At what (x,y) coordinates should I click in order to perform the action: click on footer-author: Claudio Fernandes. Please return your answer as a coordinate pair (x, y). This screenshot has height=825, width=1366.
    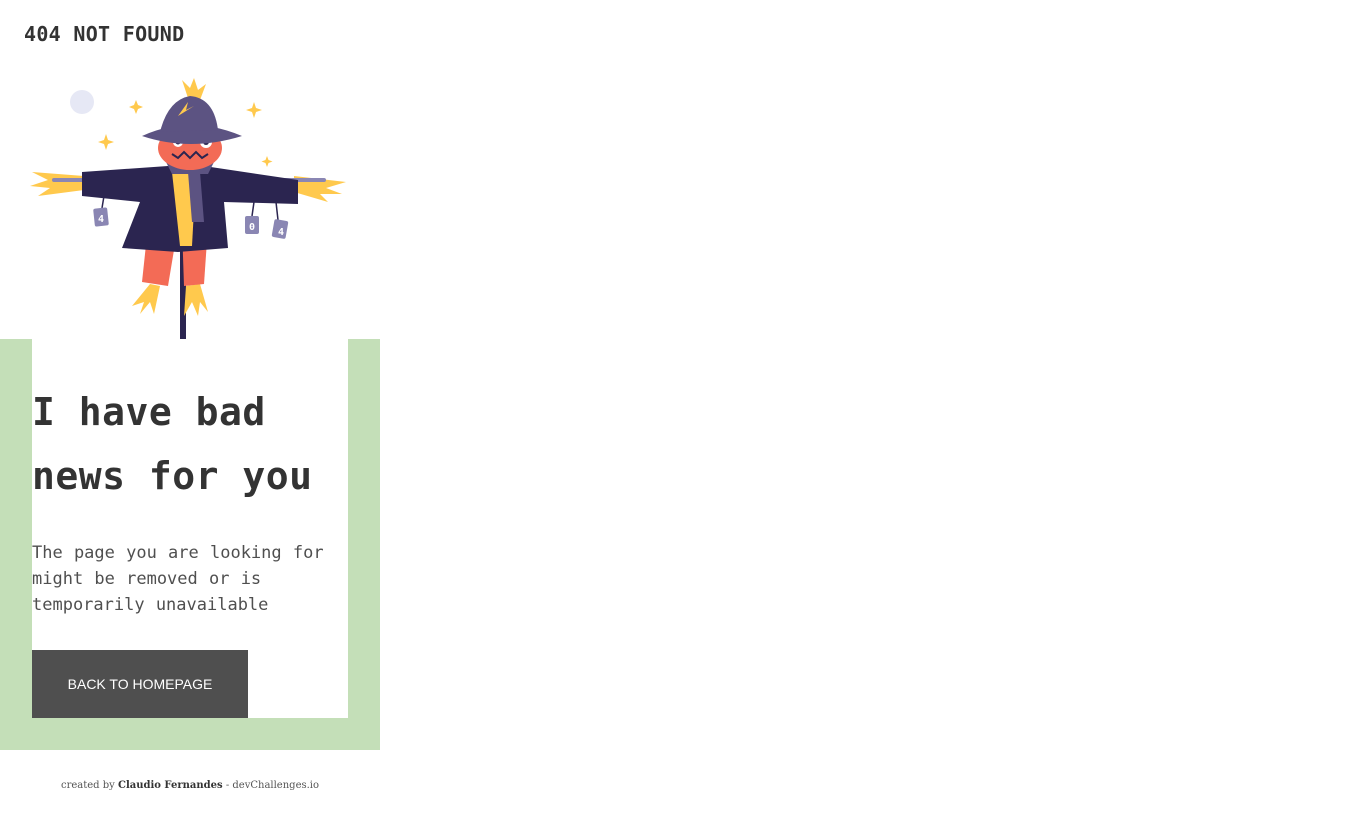
    Looking at the image, I should click on (170, 785).